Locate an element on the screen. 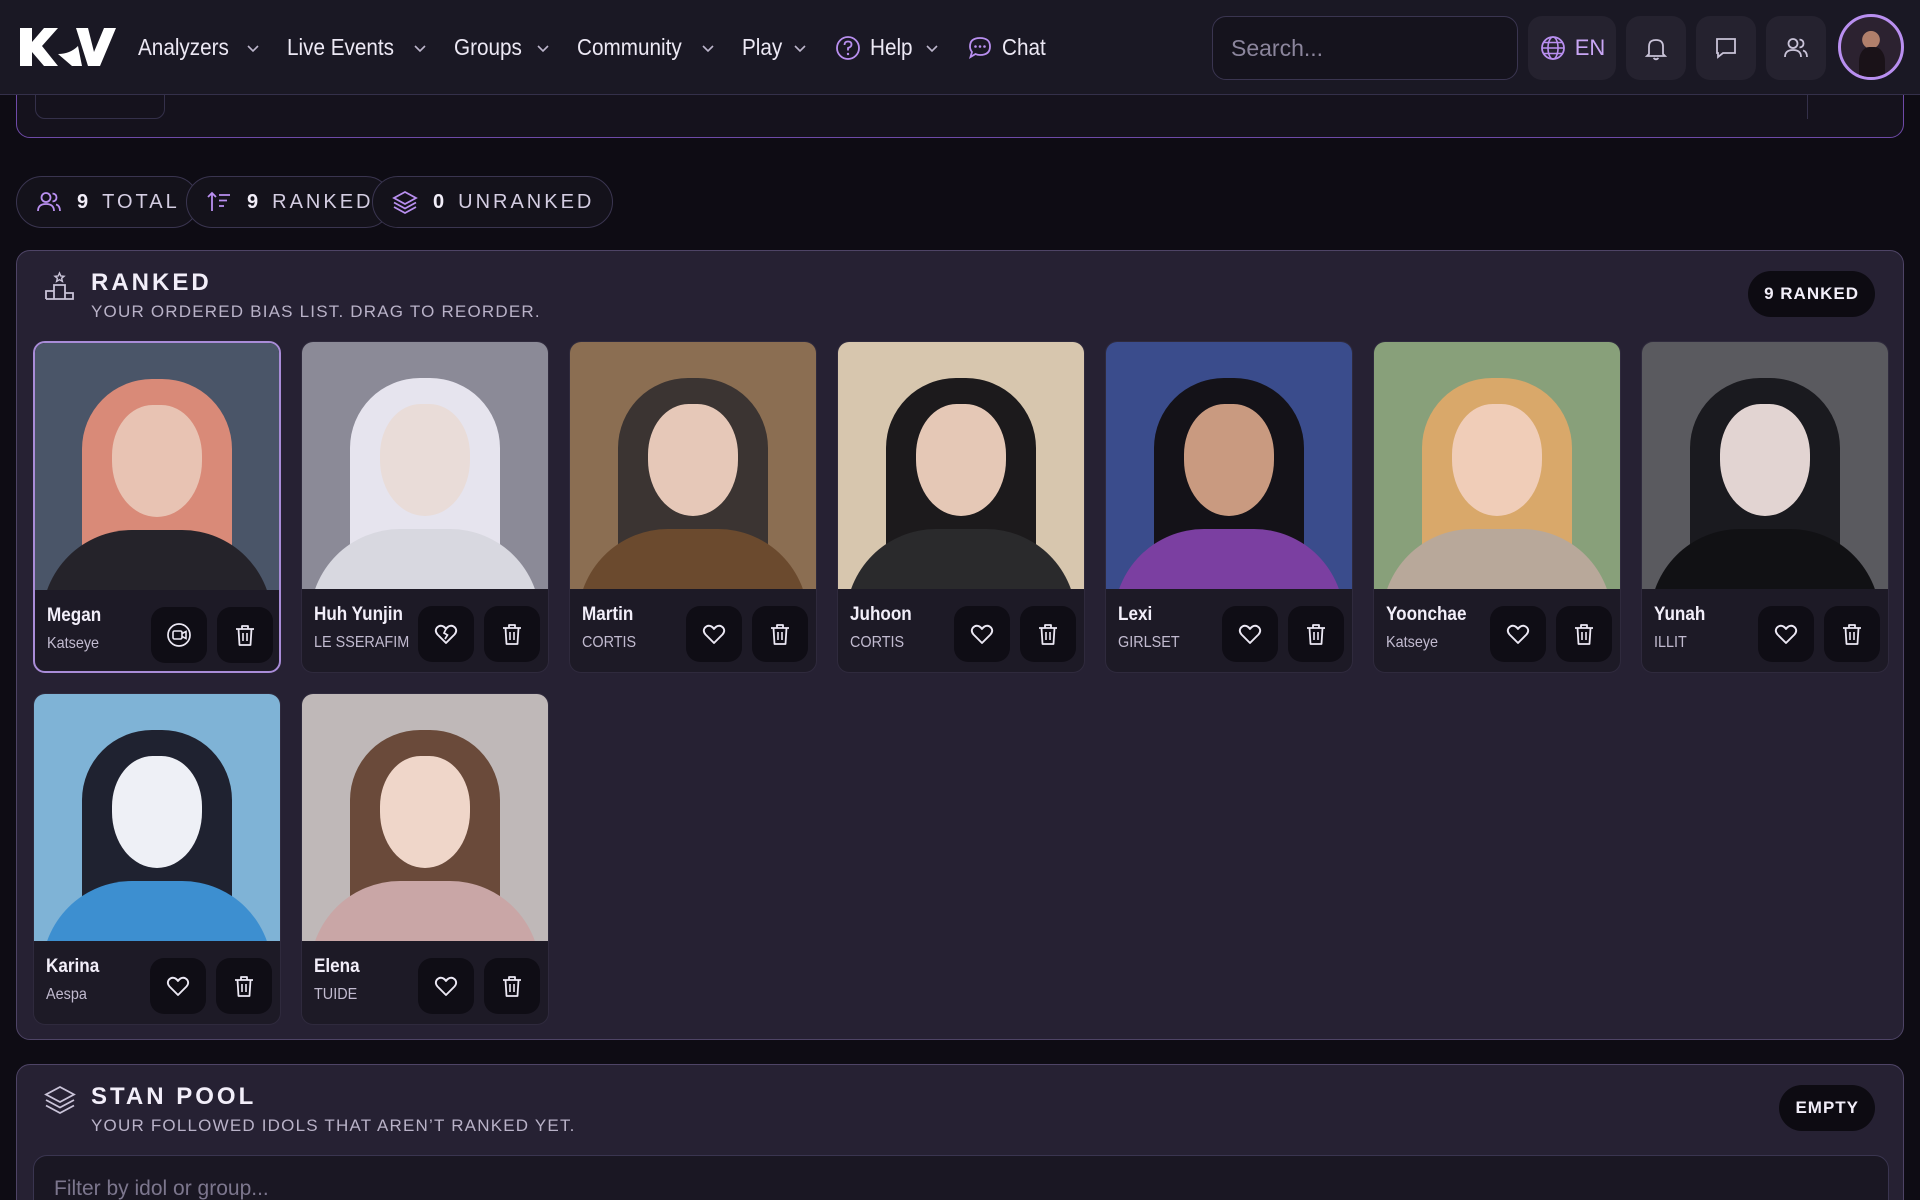 Image resolution: width=1920 pixels, height=1200 pixels. idol-card: Huh Yunjin LE SSERAFIM is located at coordinates (425, 507).